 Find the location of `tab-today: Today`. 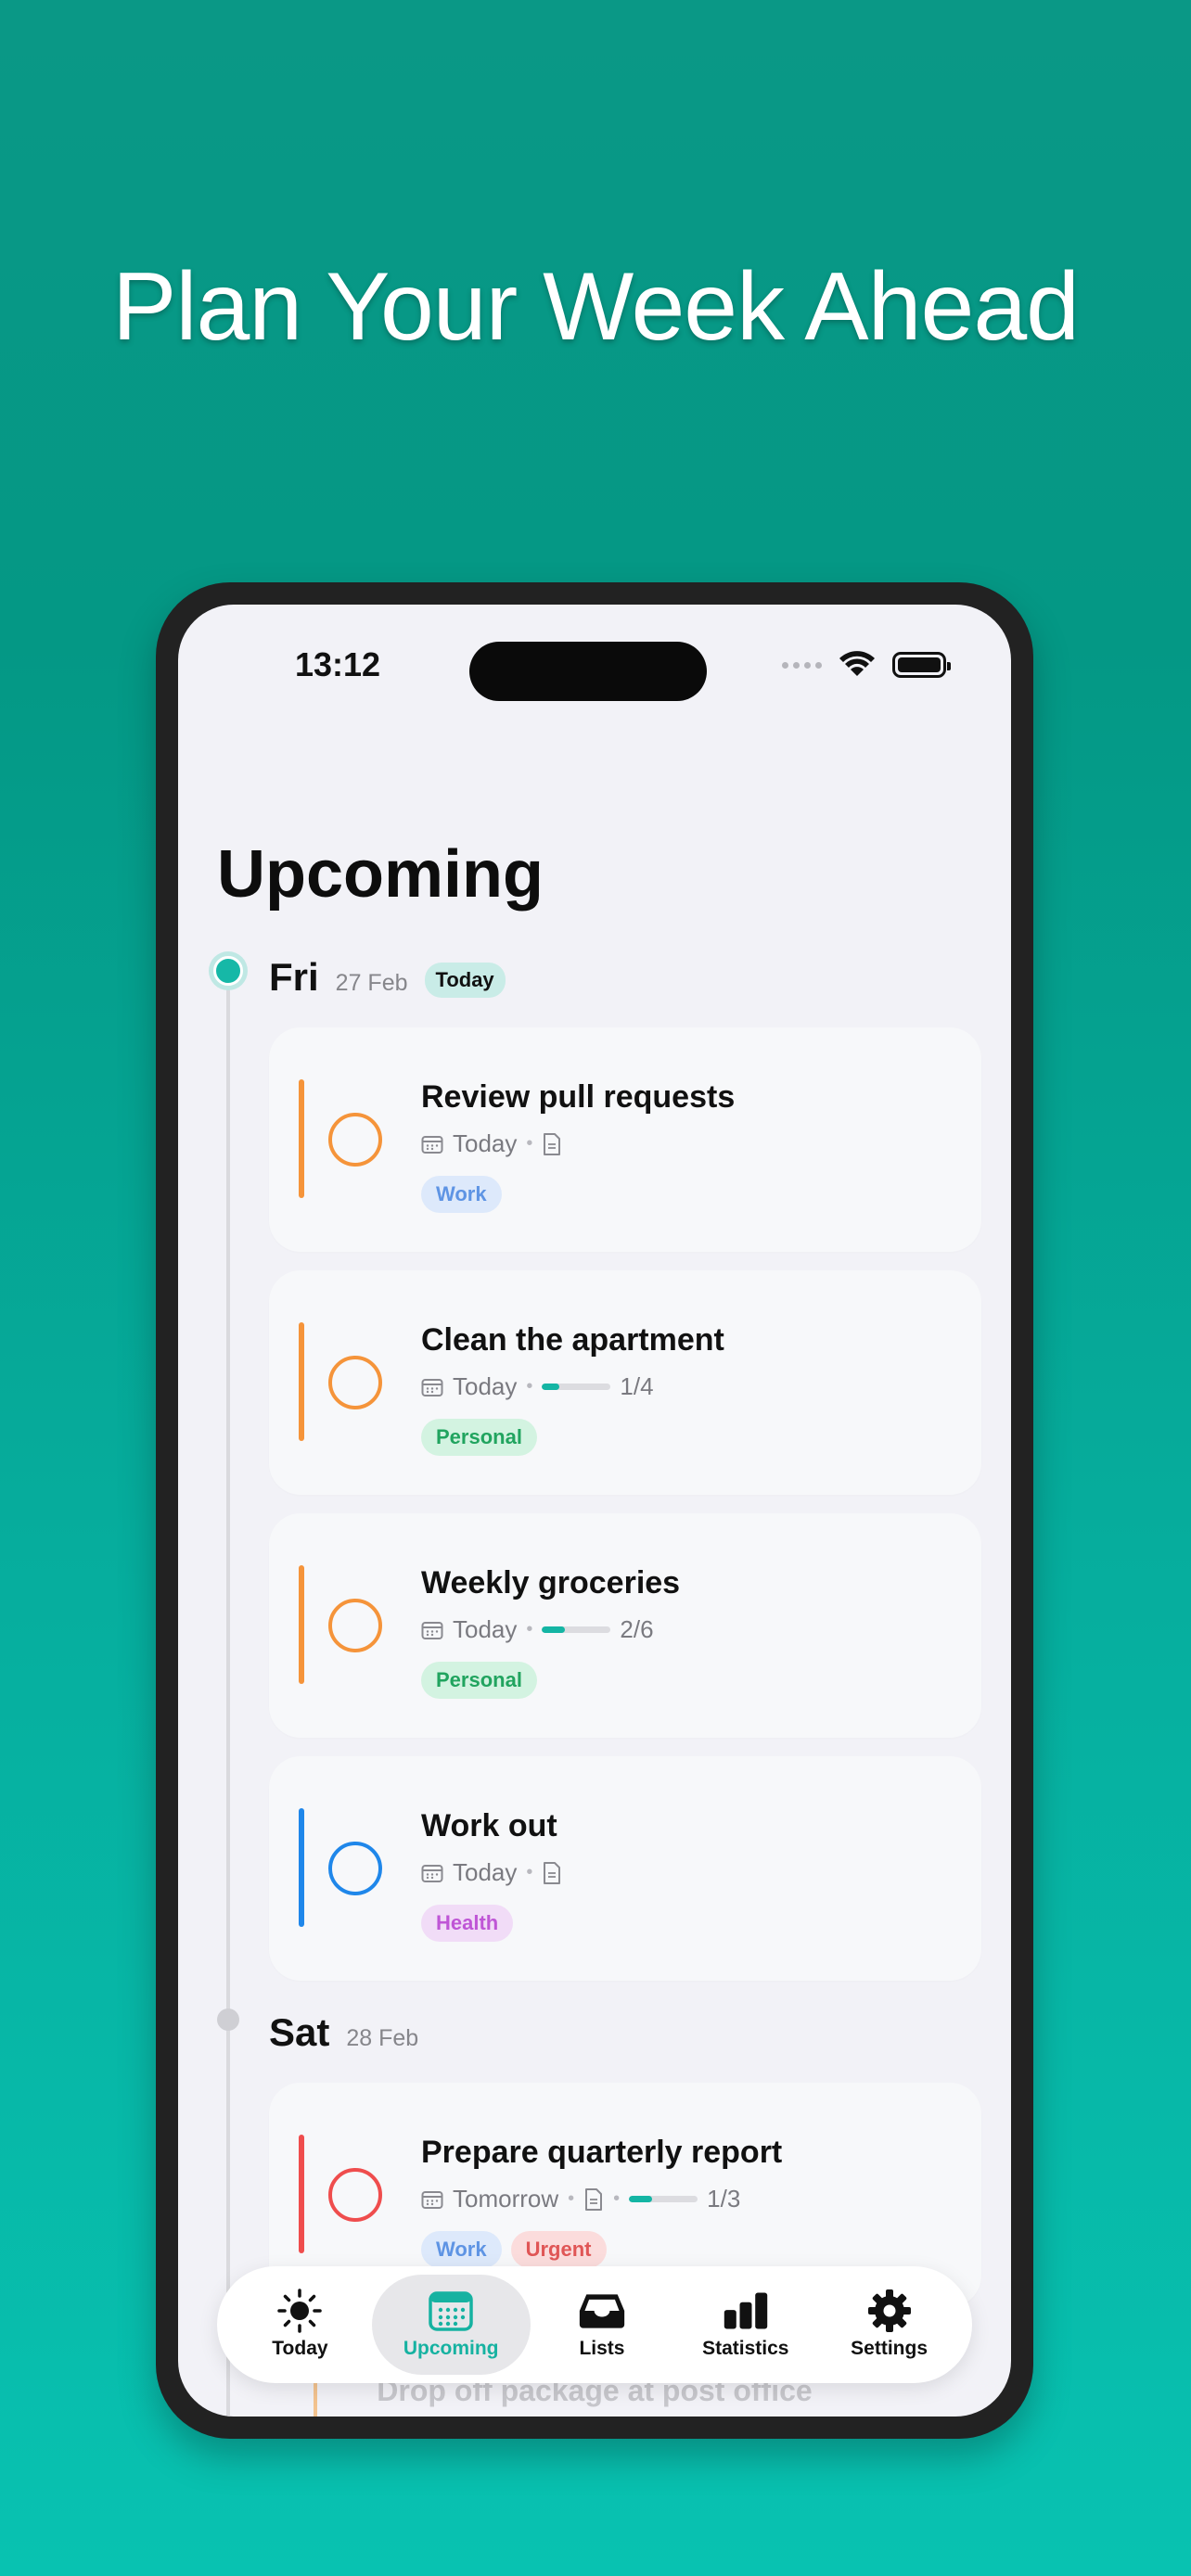

tab-today: Today is located at coordinates (300, 2325).